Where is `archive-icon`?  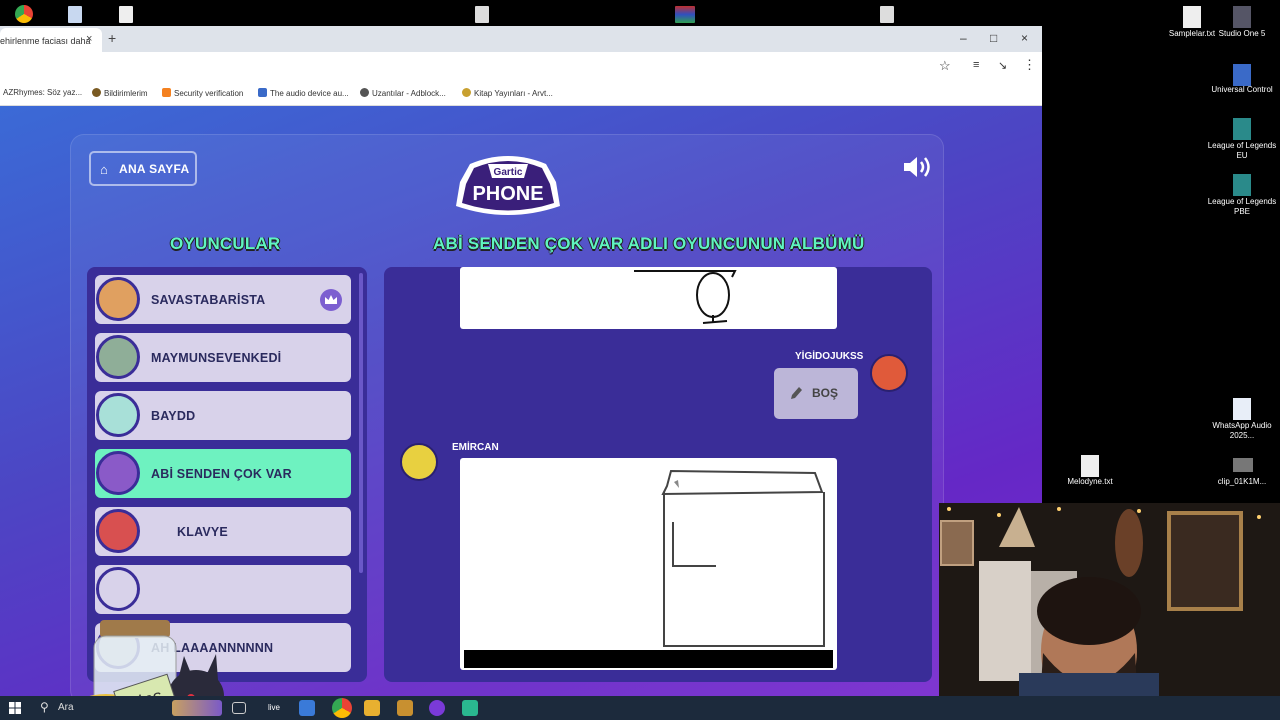
archive-icon is located at coordinates (685, 14).